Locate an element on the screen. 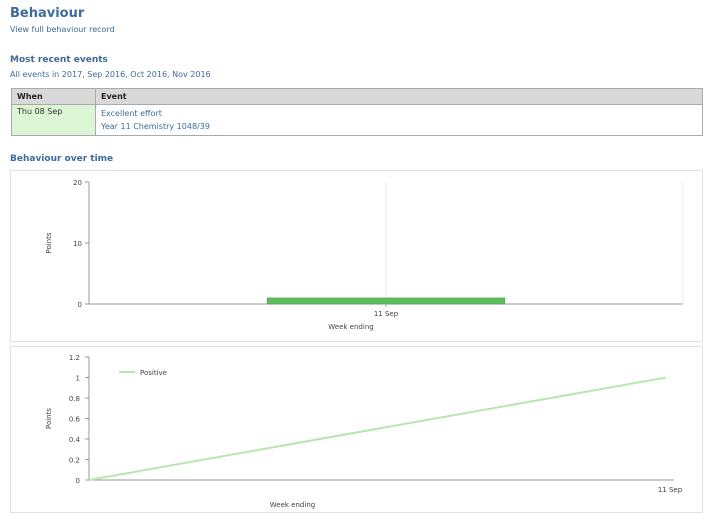 The width and height of the screenshot is (703, 513). y-tick-label: 0.6 is located at coordinates (75, 420).